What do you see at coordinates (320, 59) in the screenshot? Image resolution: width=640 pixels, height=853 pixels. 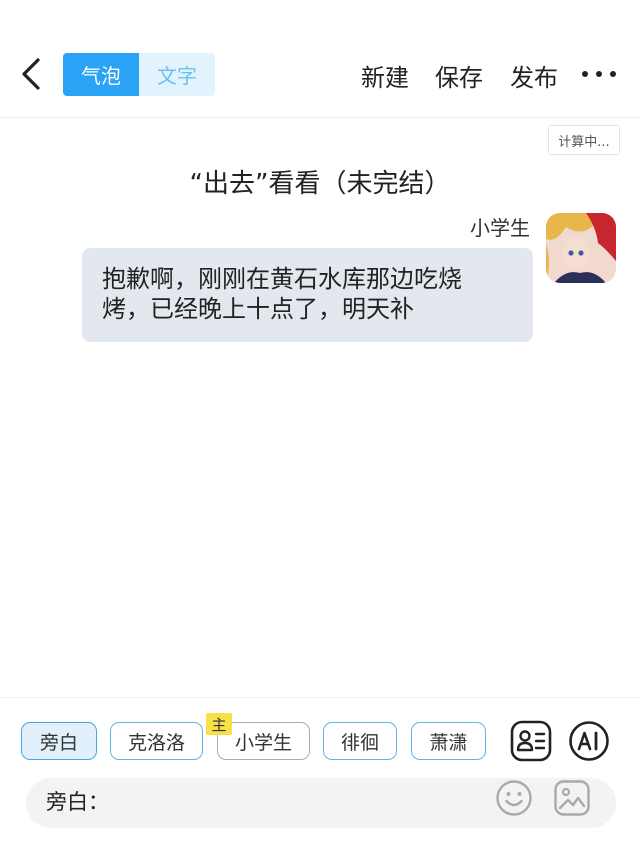 I see `top-bar: 气泡 文字 新建 保存 发布` at bounding box center [320, 59].